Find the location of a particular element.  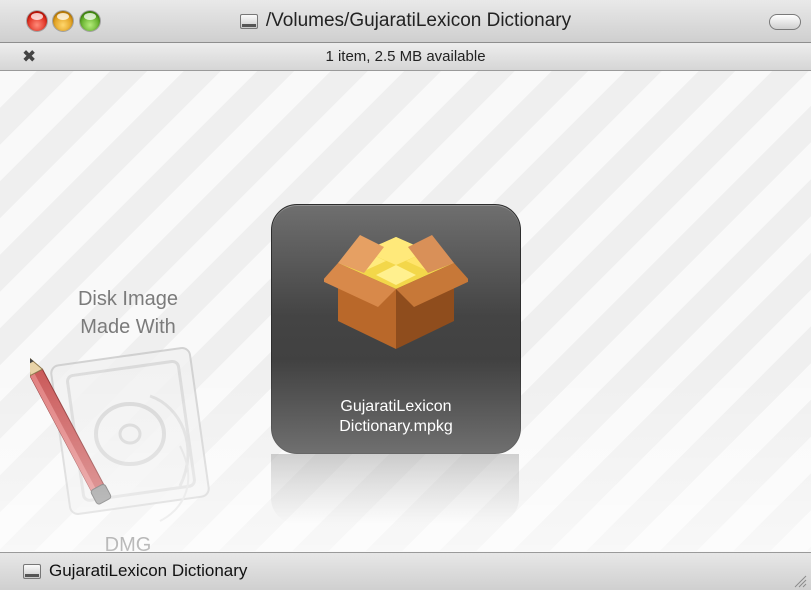

status-bar: ✖ 1 item, 2.5 MB available is located at coordinates (405, 57).